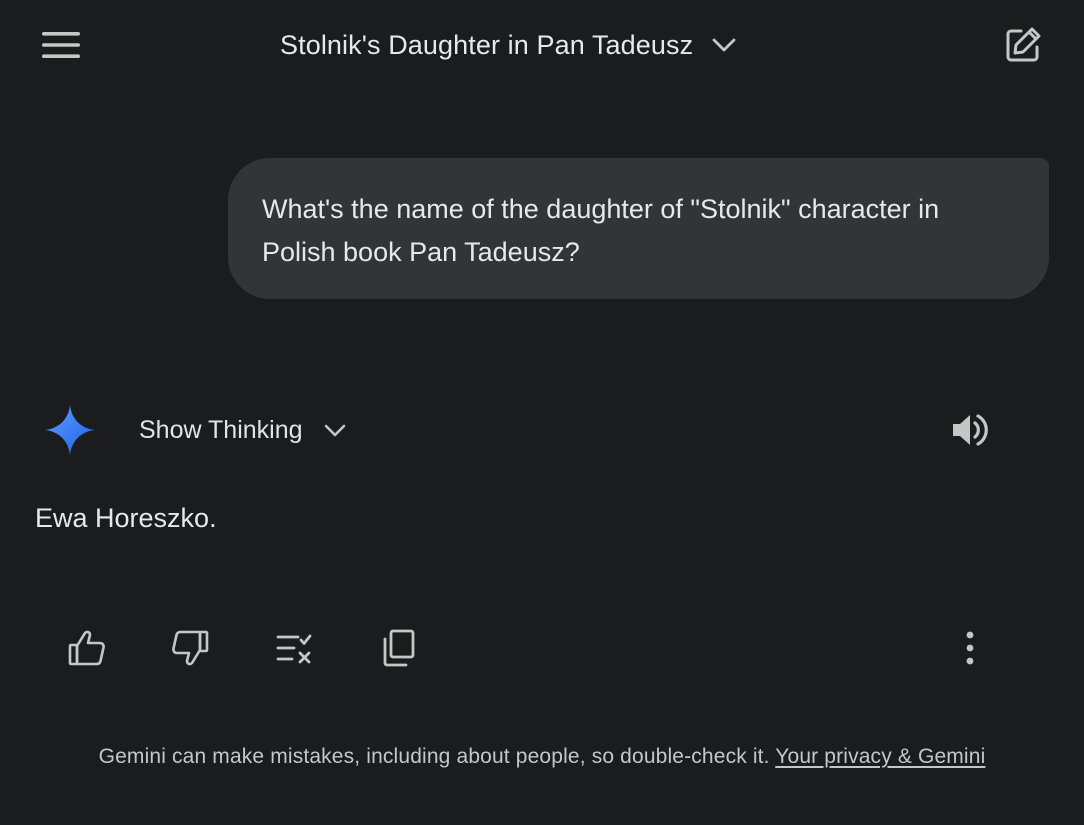 The height and width of the screenshot is (825, 1084). I want to click on new-chat-button, so click(1023, 45).